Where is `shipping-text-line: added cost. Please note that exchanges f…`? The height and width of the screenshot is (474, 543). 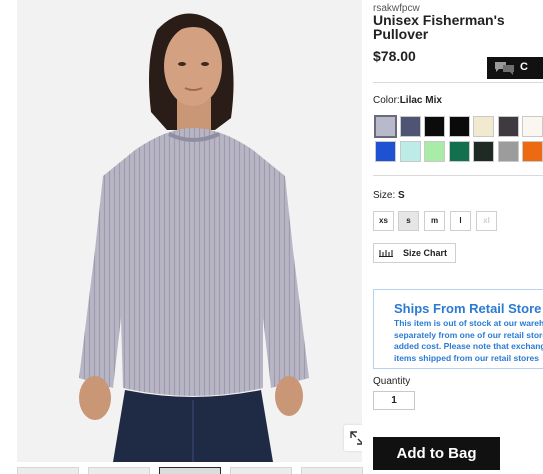 shipping-text-line: added cost. Please note that exchanges f… is located at coordinates (468, 346).